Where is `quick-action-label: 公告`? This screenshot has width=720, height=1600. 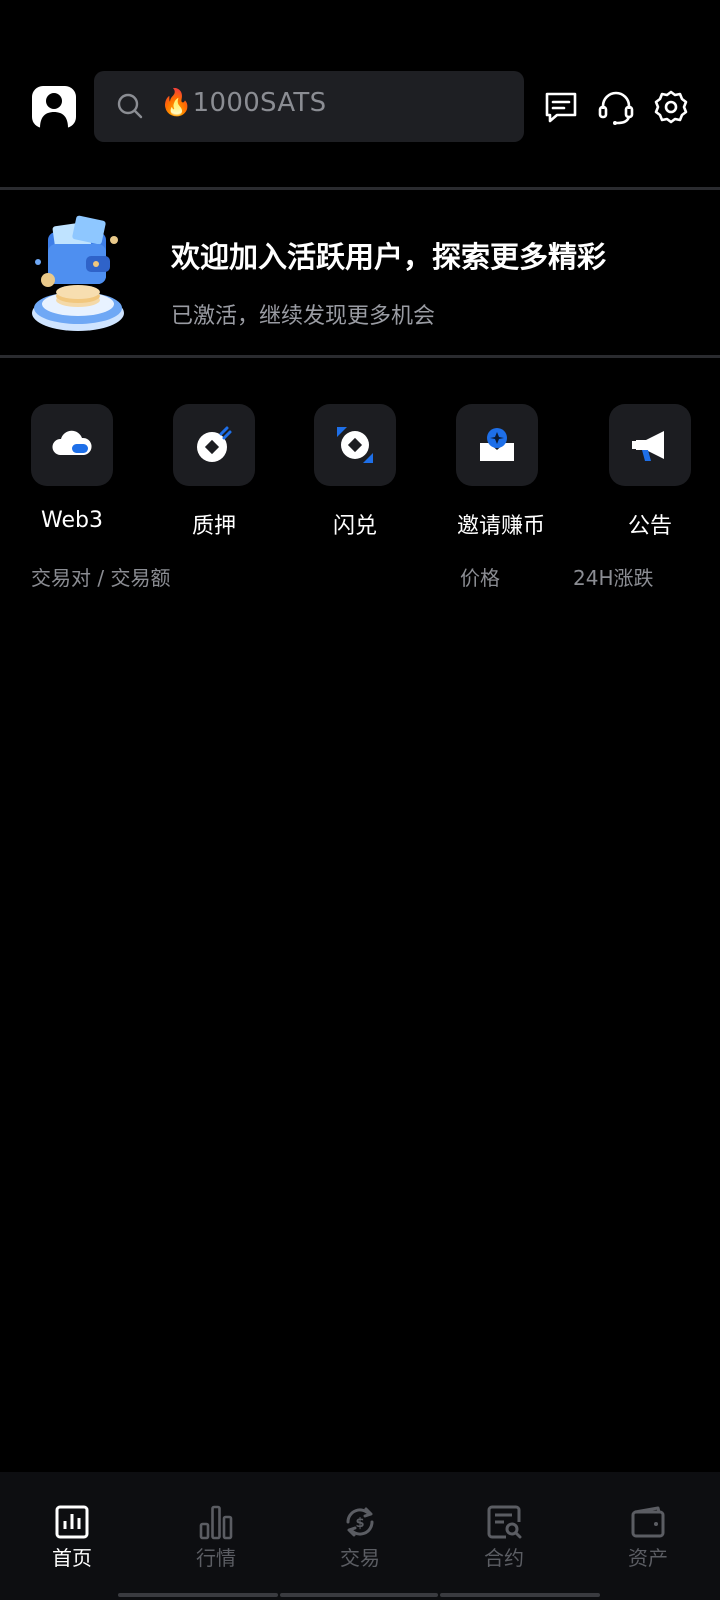
quick-action-label: 公告 is located at coordinates (649, 526).